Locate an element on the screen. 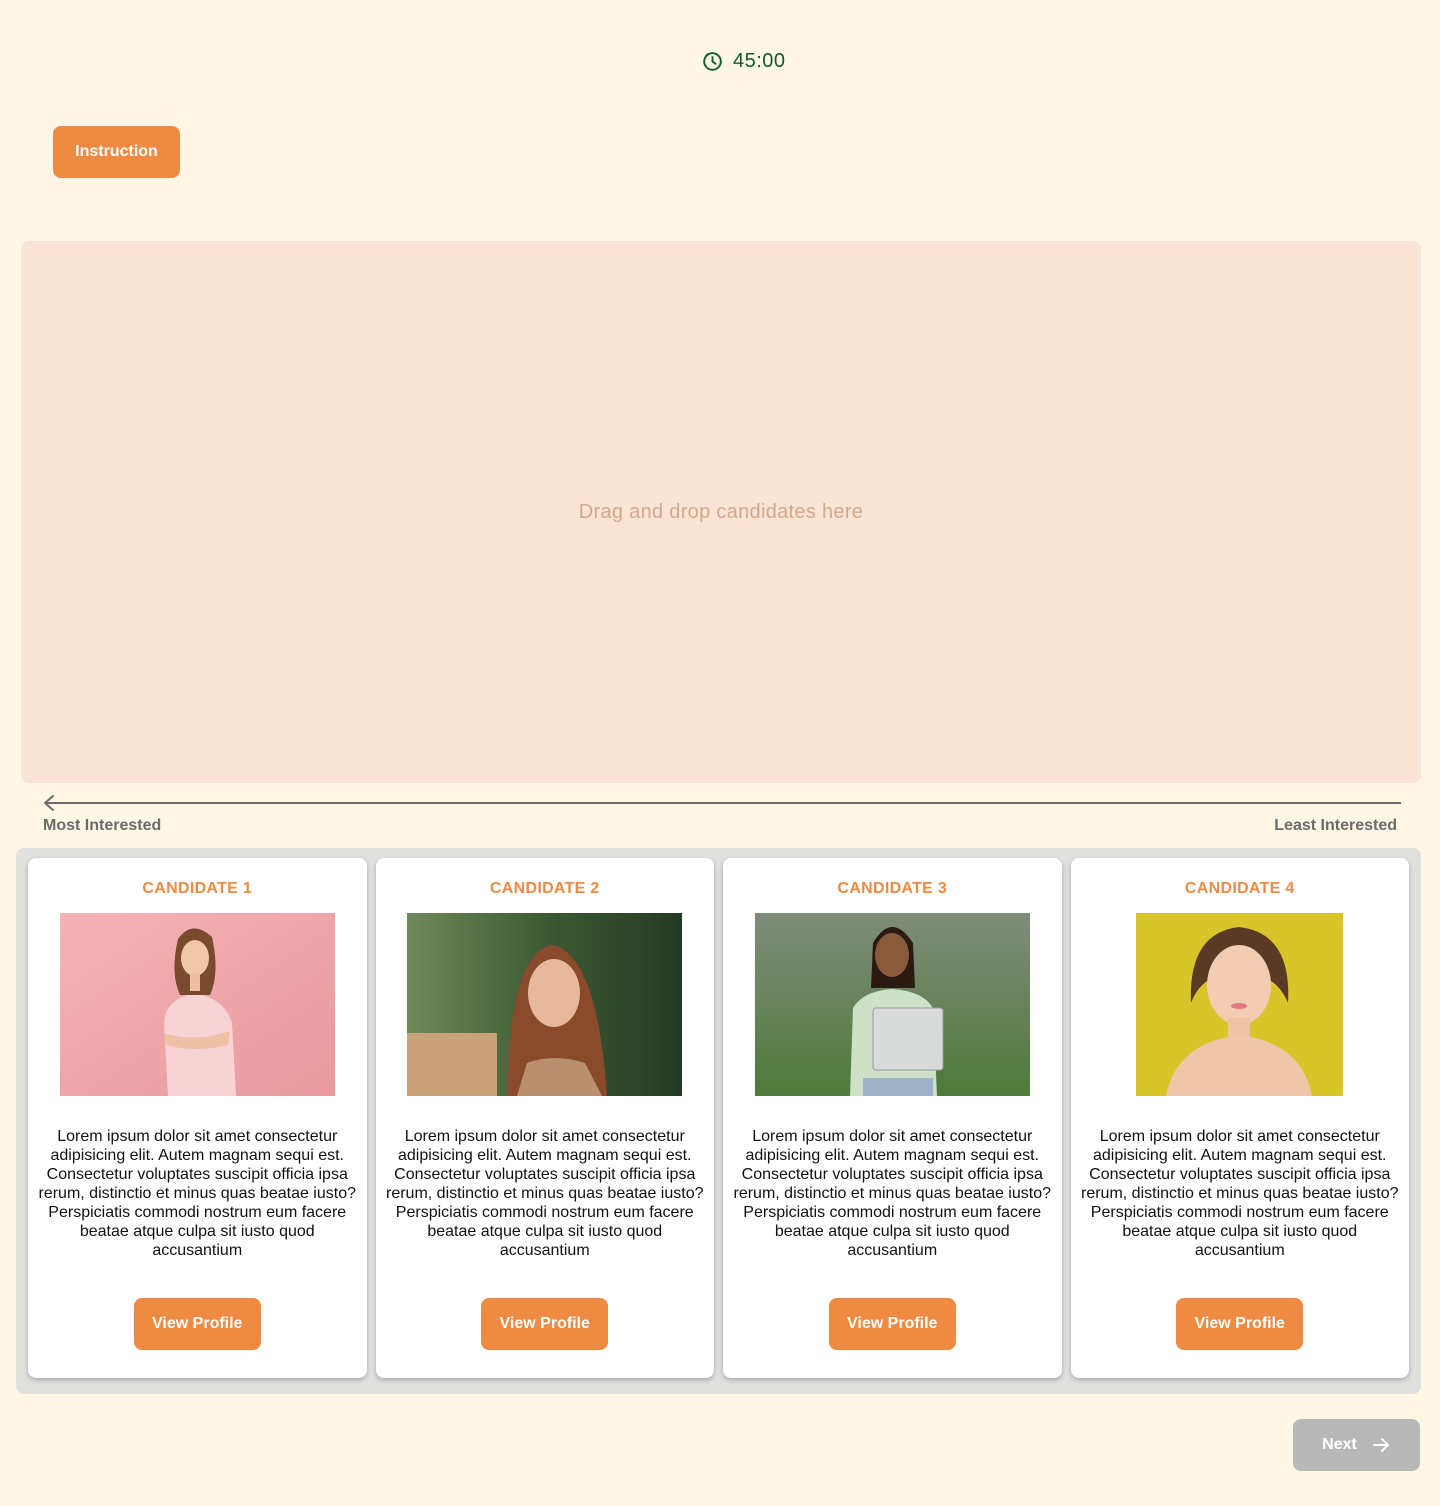 The width and height of the screenshot is (1440, 1506). timer: 45:00 is located at coordinates (744, 61).